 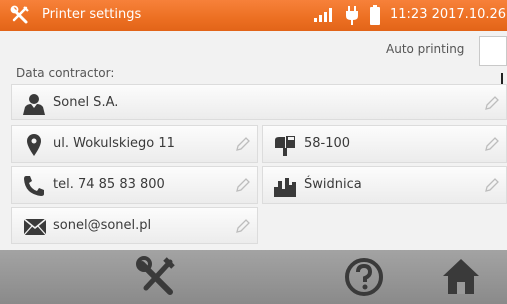 I want to click on email-field: sonel@sonel.pl, so click(x=134, y=225).